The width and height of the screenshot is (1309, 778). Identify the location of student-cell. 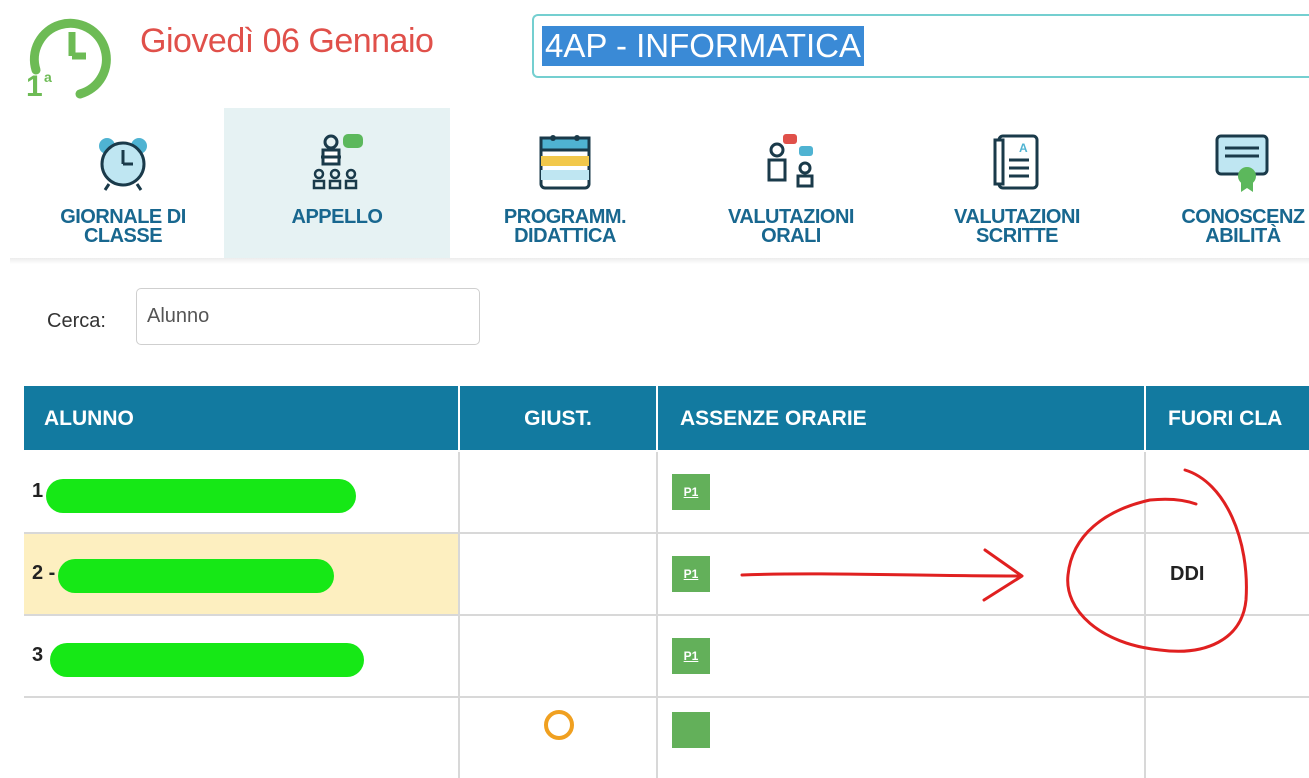
(241, 738).